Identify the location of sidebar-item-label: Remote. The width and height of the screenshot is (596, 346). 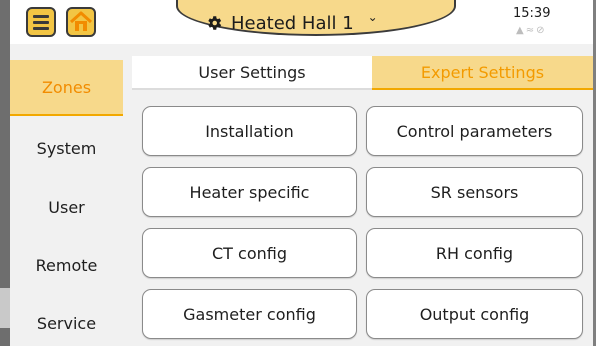
(66, 265).